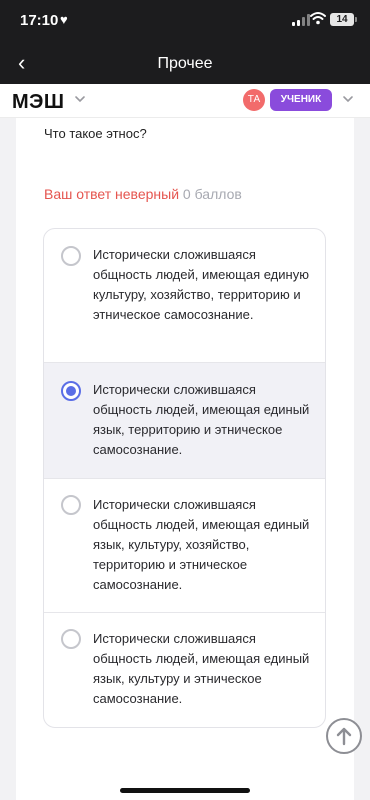 This screenshot has width=370, height=800. I want to click on logo: МЭШ, so click(38, 102).